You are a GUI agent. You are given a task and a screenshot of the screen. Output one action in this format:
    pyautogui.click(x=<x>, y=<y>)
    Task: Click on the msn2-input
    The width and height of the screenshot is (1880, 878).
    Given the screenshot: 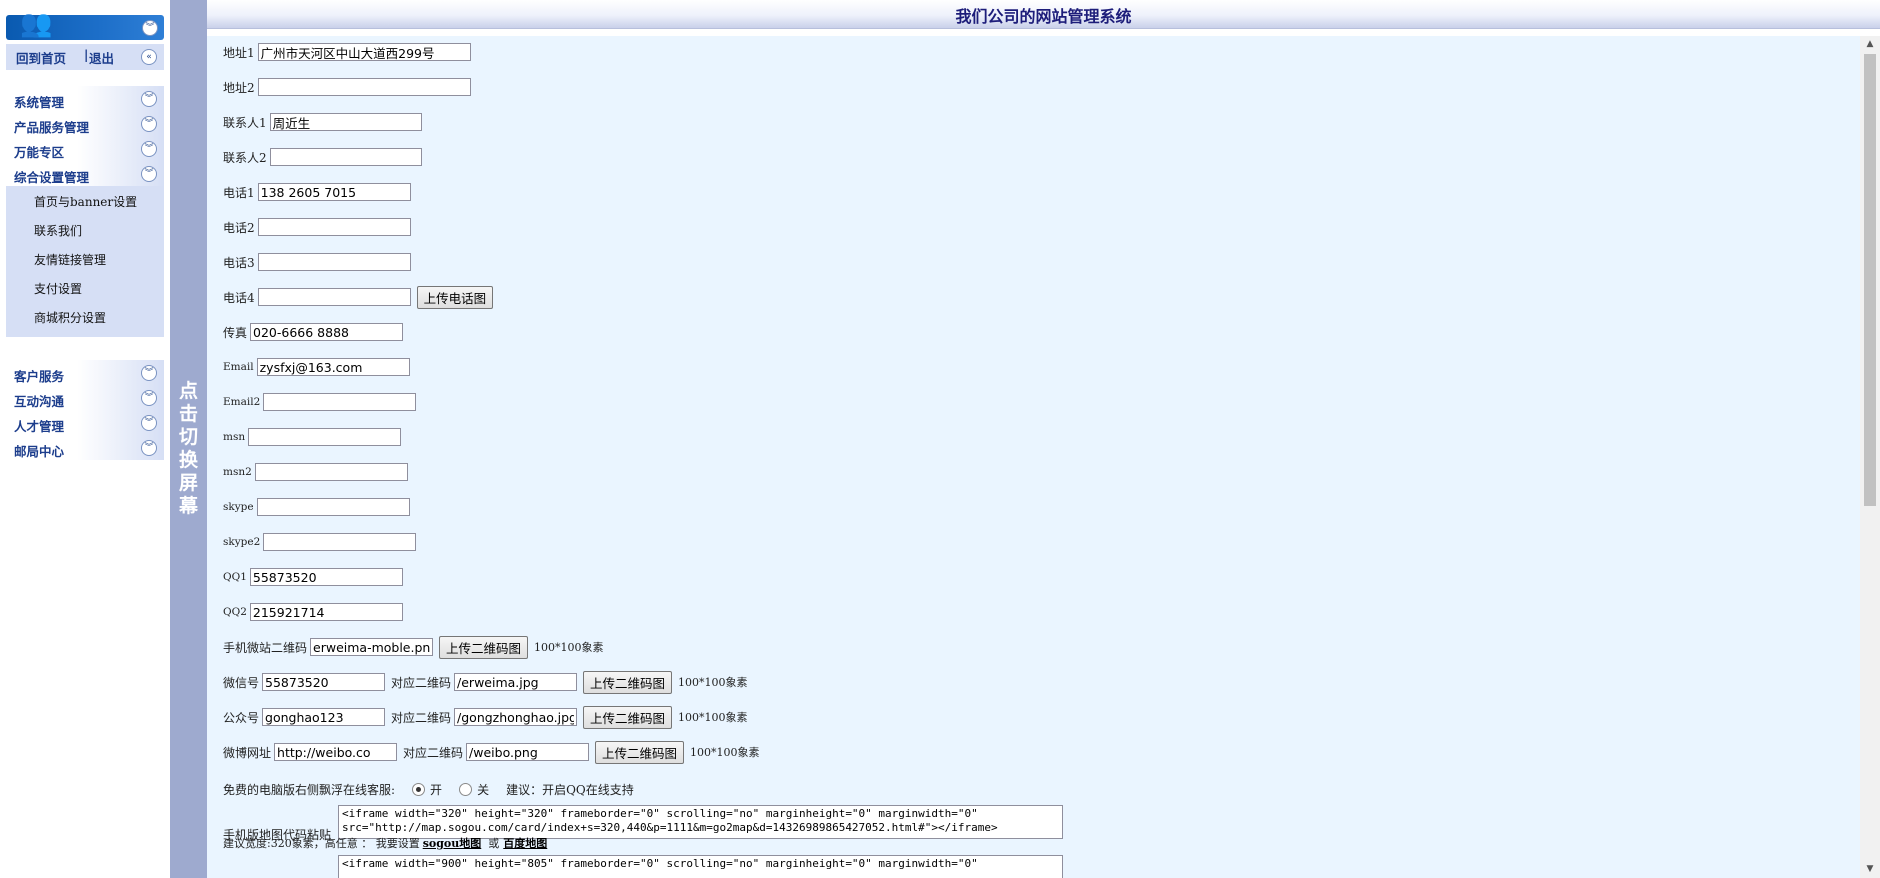 What is the action you would take?
    pyautogui.click(x=331, y=472)
    